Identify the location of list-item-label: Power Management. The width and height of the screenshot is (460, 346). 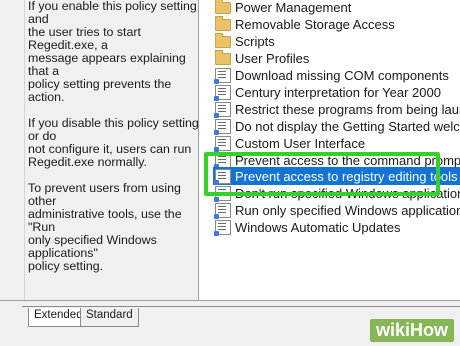
(293, 7).